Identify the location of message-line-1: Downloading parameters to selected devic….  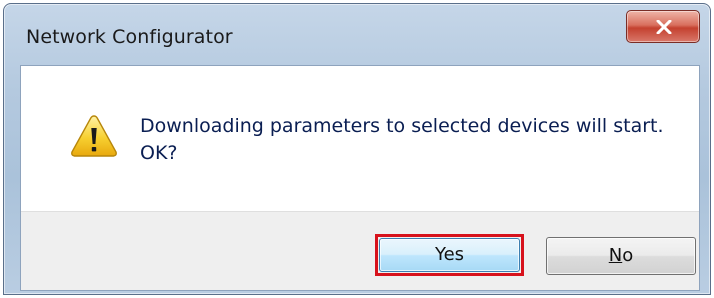
(402, 126).